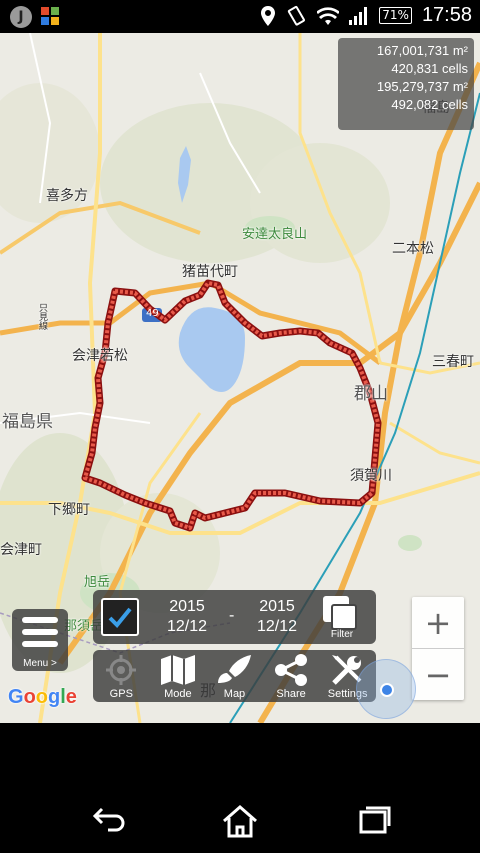  Describe the element at coordinates (40, 635) in the screenshot. I see `hamburger-icon` at that location.